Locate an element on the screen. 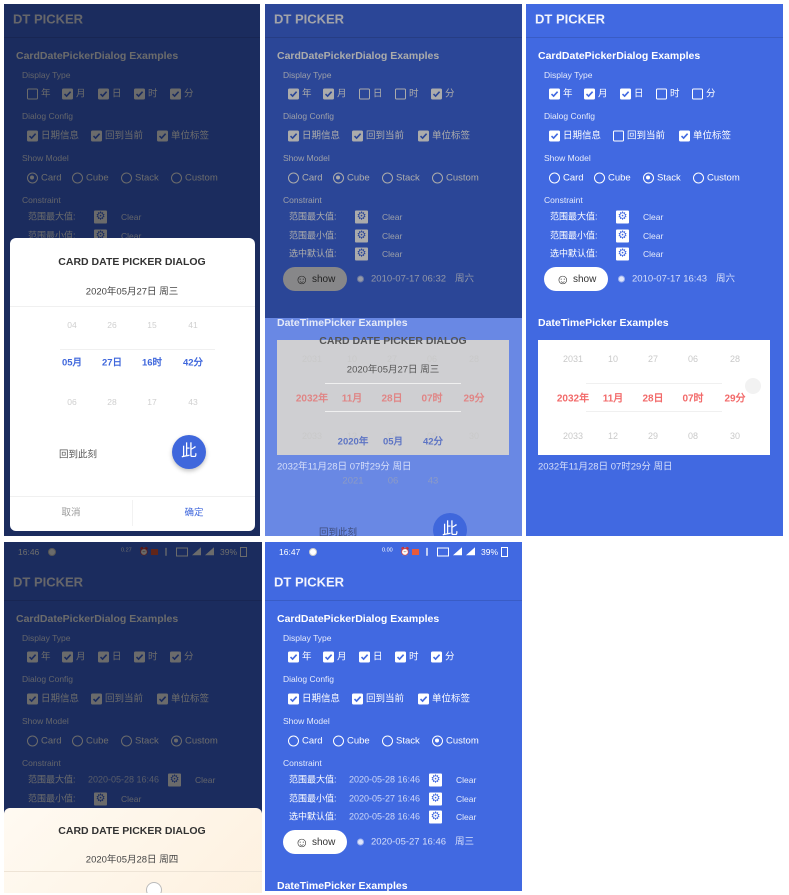 This screenshot has height=895, width=789. wheel-value: 15 is located at coordinates (151, 325).